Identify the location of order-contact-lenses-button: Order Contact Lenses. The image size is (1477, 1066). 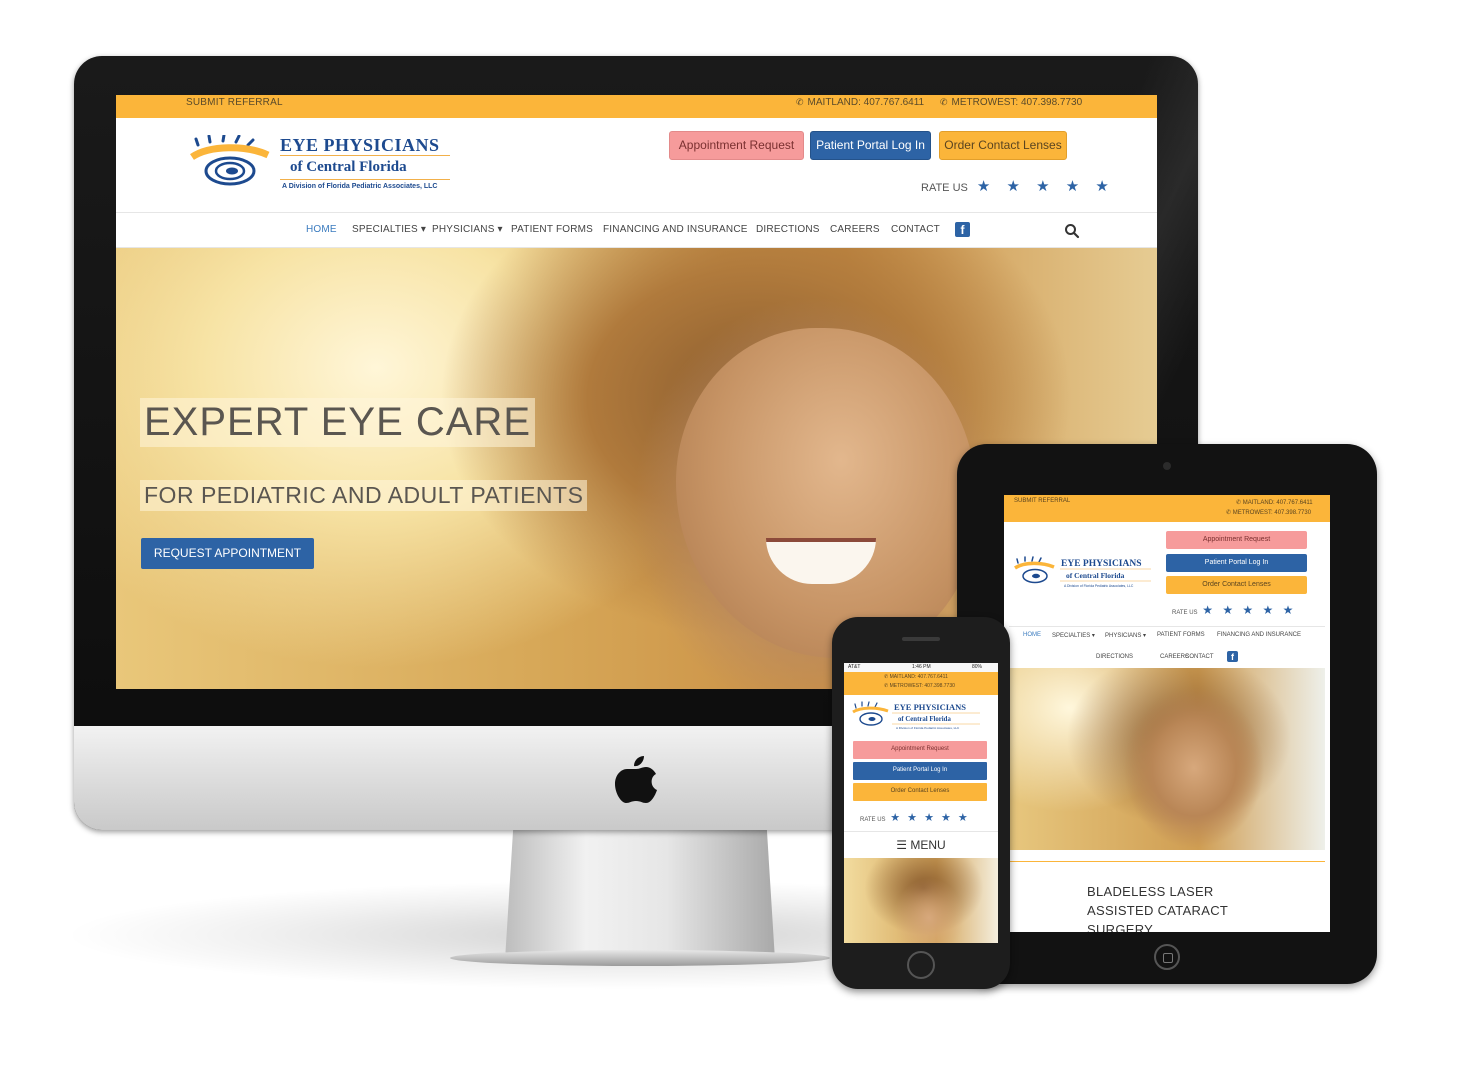
(1003, 145).